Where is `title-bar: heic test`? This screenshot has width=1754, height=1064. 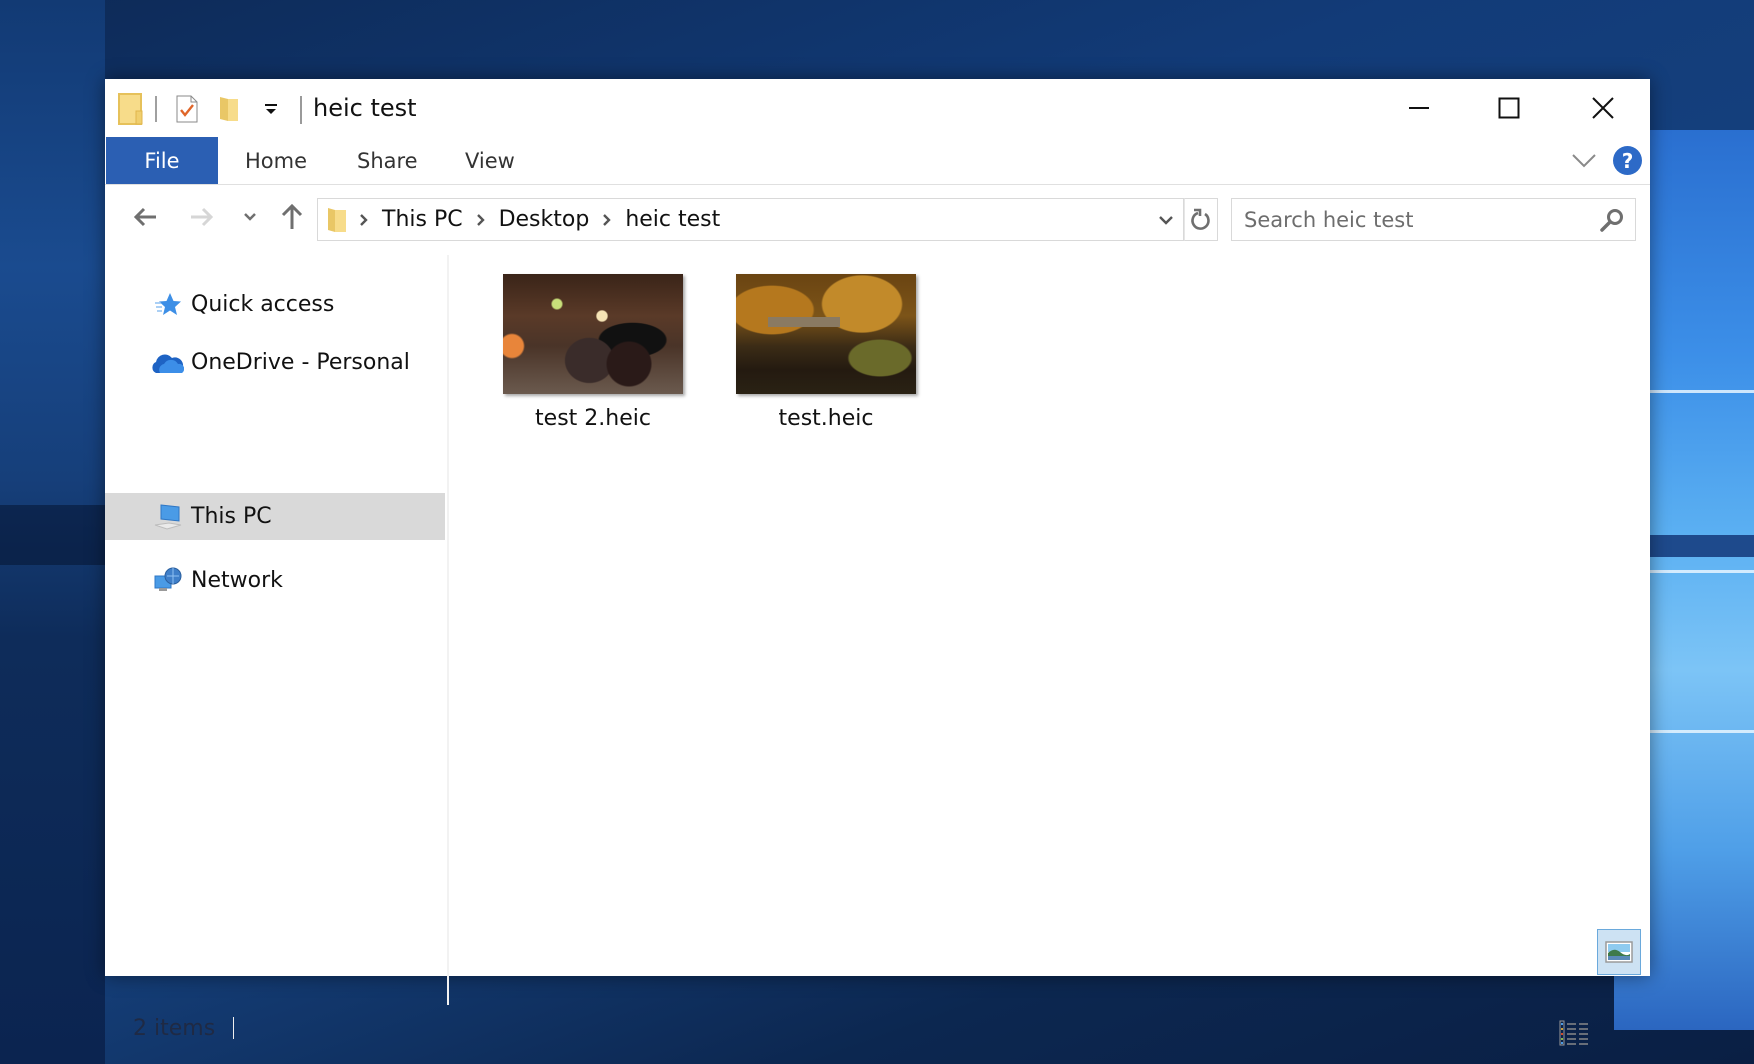 title-bar: heic test is located at coordinates (877, 108).